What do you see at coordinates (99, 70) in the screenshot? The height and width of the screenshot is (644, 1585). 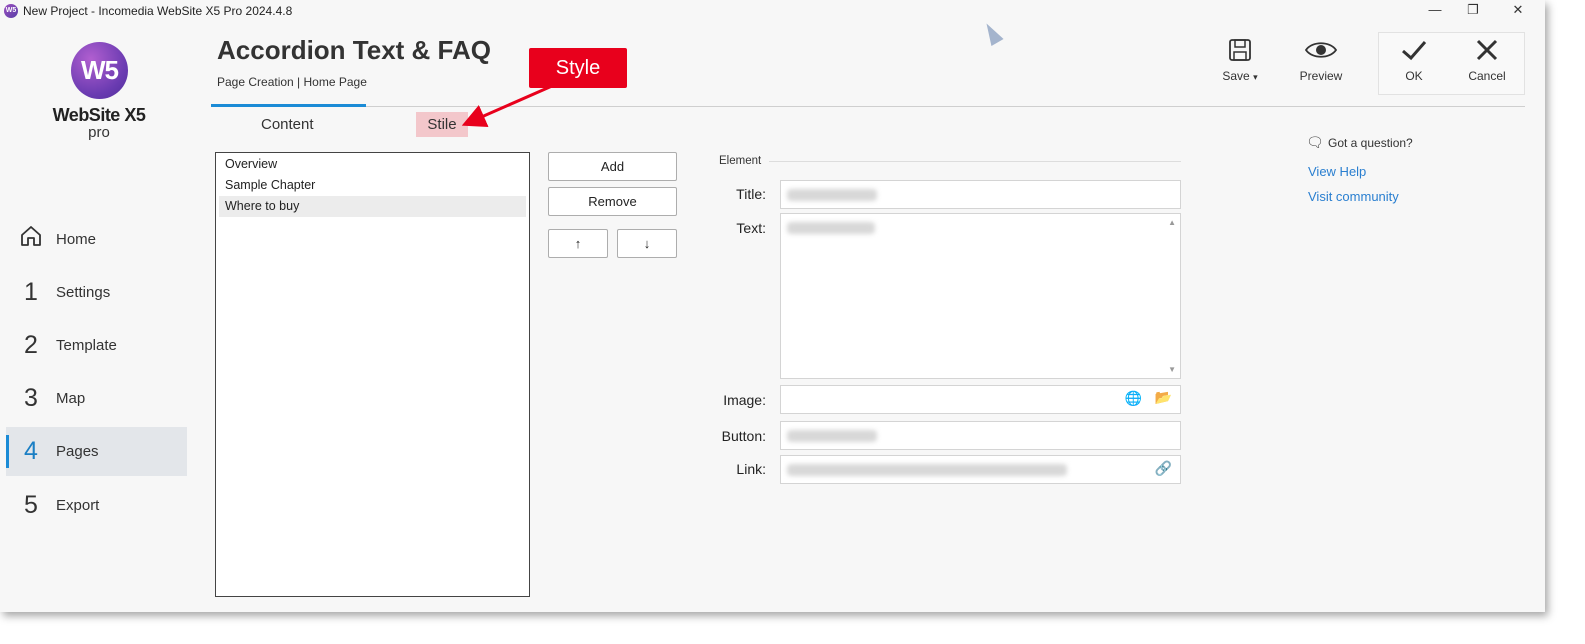 I see `brand-logo: W5` at bounding box center [99, 70].